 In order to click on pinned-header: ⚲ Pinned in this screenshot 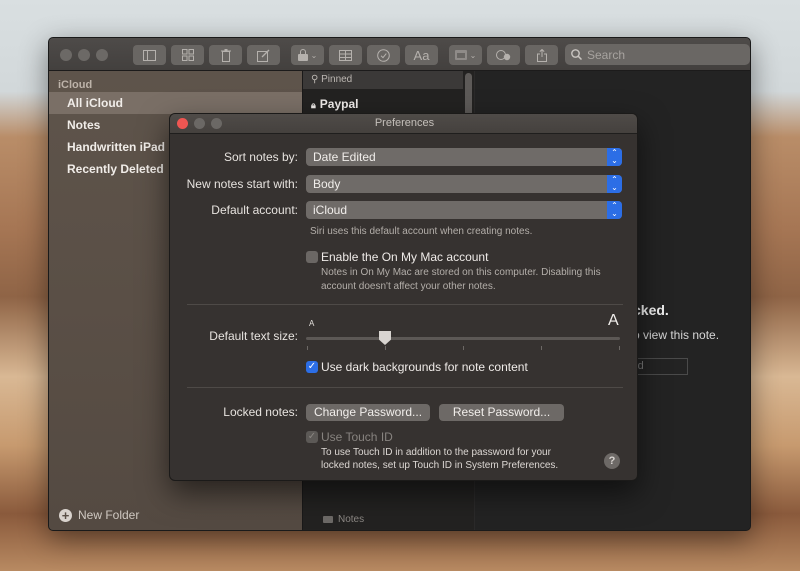, I will do `click(383, 80)`.